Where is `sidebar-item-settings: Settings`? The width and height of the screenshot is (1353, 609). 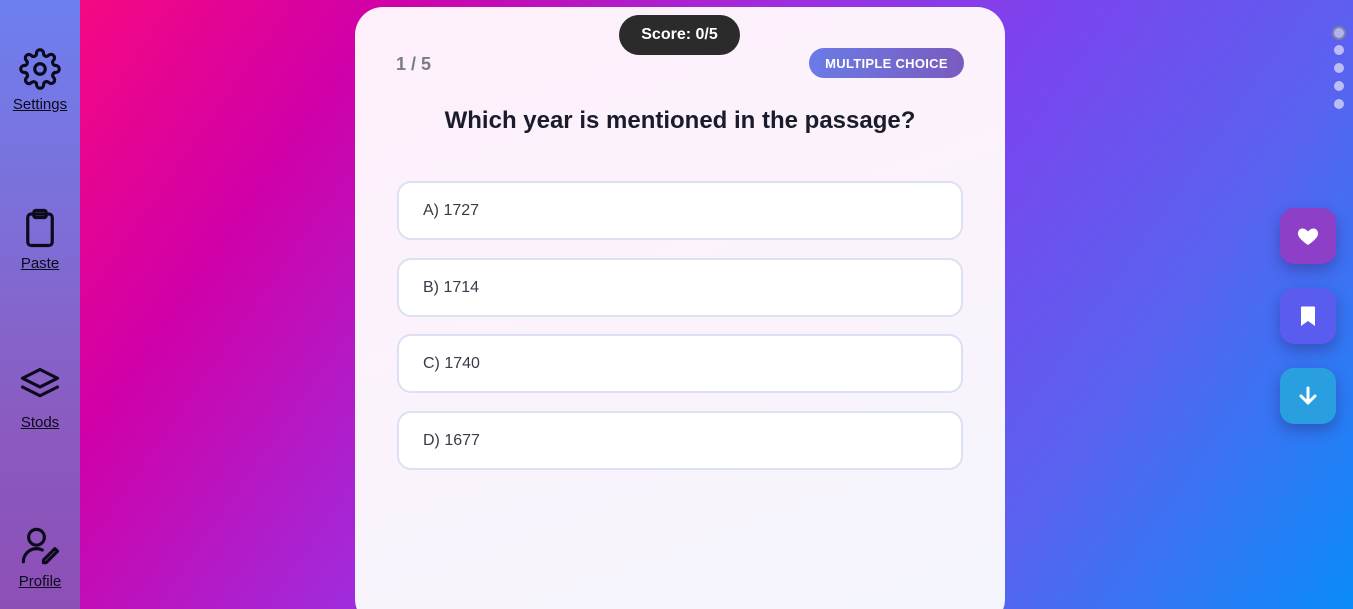
sidebar-item-settings: Settings is located at coordinates (40, 80).